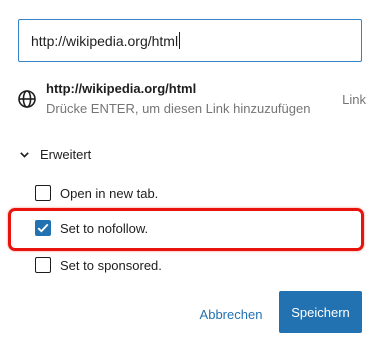 The height and width of the screenshot is (348, 378). What do you see at coordinates (111, 265) in the screenshot?
I see `option-label: Set to sponsored.` at bounding box center [111, 265].